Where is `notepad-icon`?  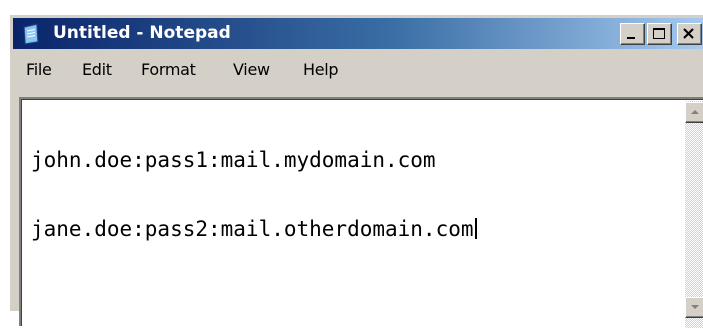
notepad-icon is located at coordinates (31, 34).